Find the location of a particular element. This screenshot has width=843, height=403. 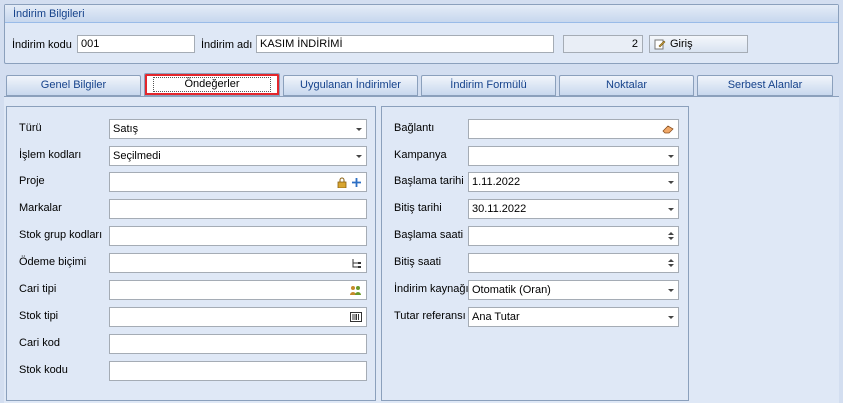

field-amount-reference: Tutar referansı Ana Tutar is located at coordinates (535, 317).